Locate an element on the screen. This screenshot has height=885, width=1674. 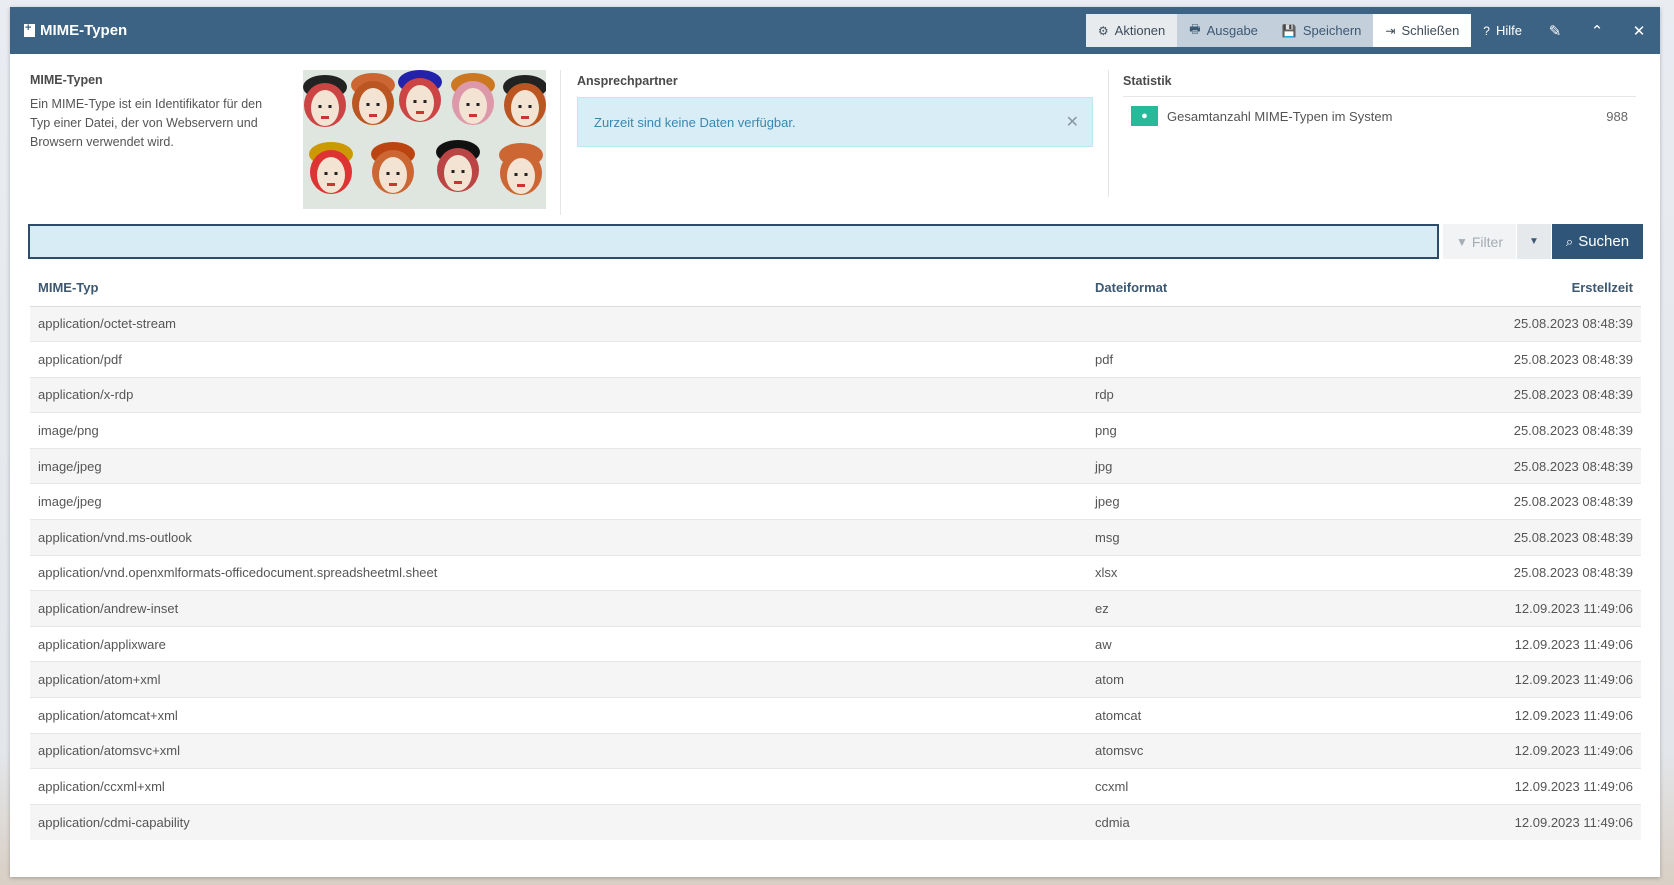
cell-file-format: atomsvc is located at coordinates (1239, 750).